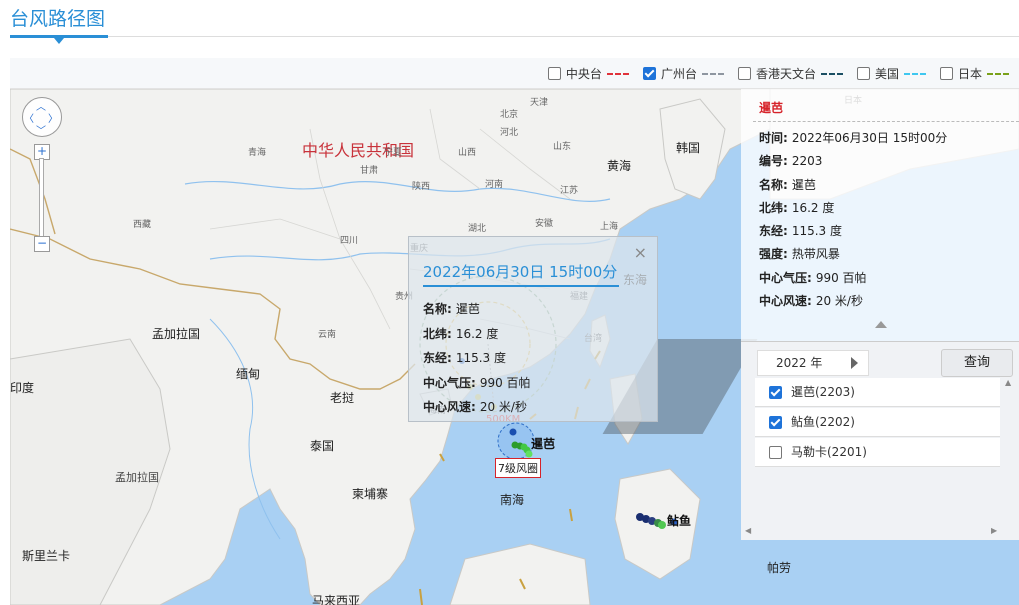 This screenshot has height=605, width=1019. I want to click on zoom-out-button: −, so click(42, 244).